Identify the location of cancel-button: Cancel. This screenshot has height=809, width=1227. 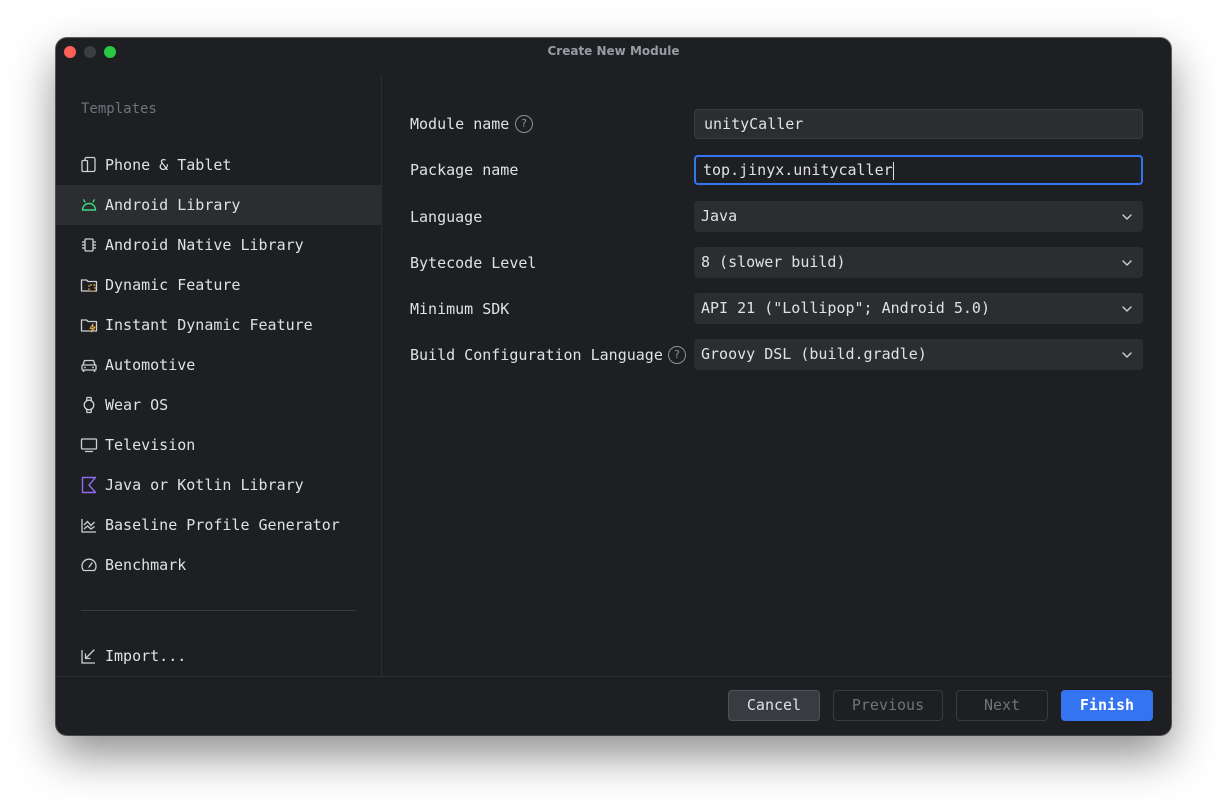
(774, 705).